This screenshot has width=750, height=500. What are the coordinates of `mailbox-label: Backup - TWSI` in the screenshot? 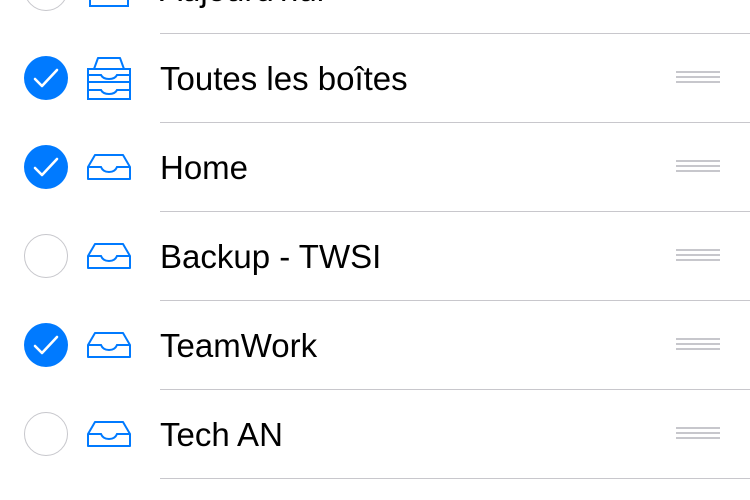 It's located at (271, 256).